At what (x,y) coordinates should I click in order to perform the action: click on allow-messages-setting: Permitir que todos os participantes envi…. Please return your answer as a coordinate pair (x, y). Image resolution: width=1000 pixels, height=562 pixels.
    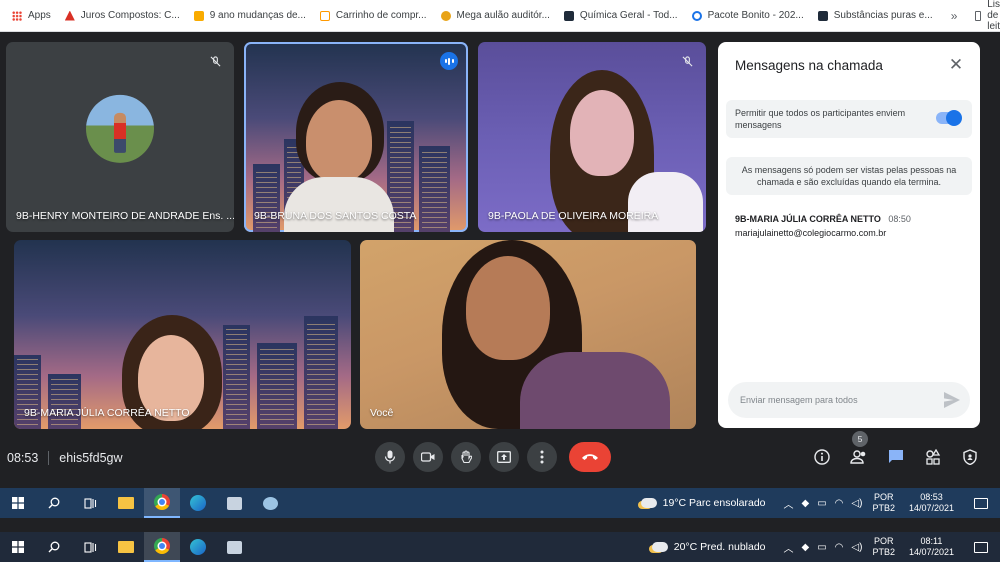
    Looking at the image, I should click on (849, 119).